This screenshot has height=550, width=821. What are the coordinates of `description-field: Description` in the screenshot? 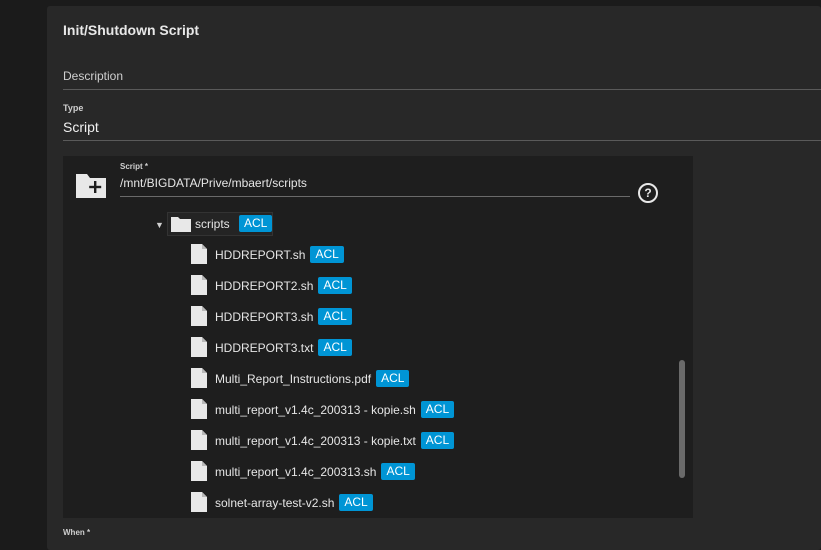 It's located at (442, 72).